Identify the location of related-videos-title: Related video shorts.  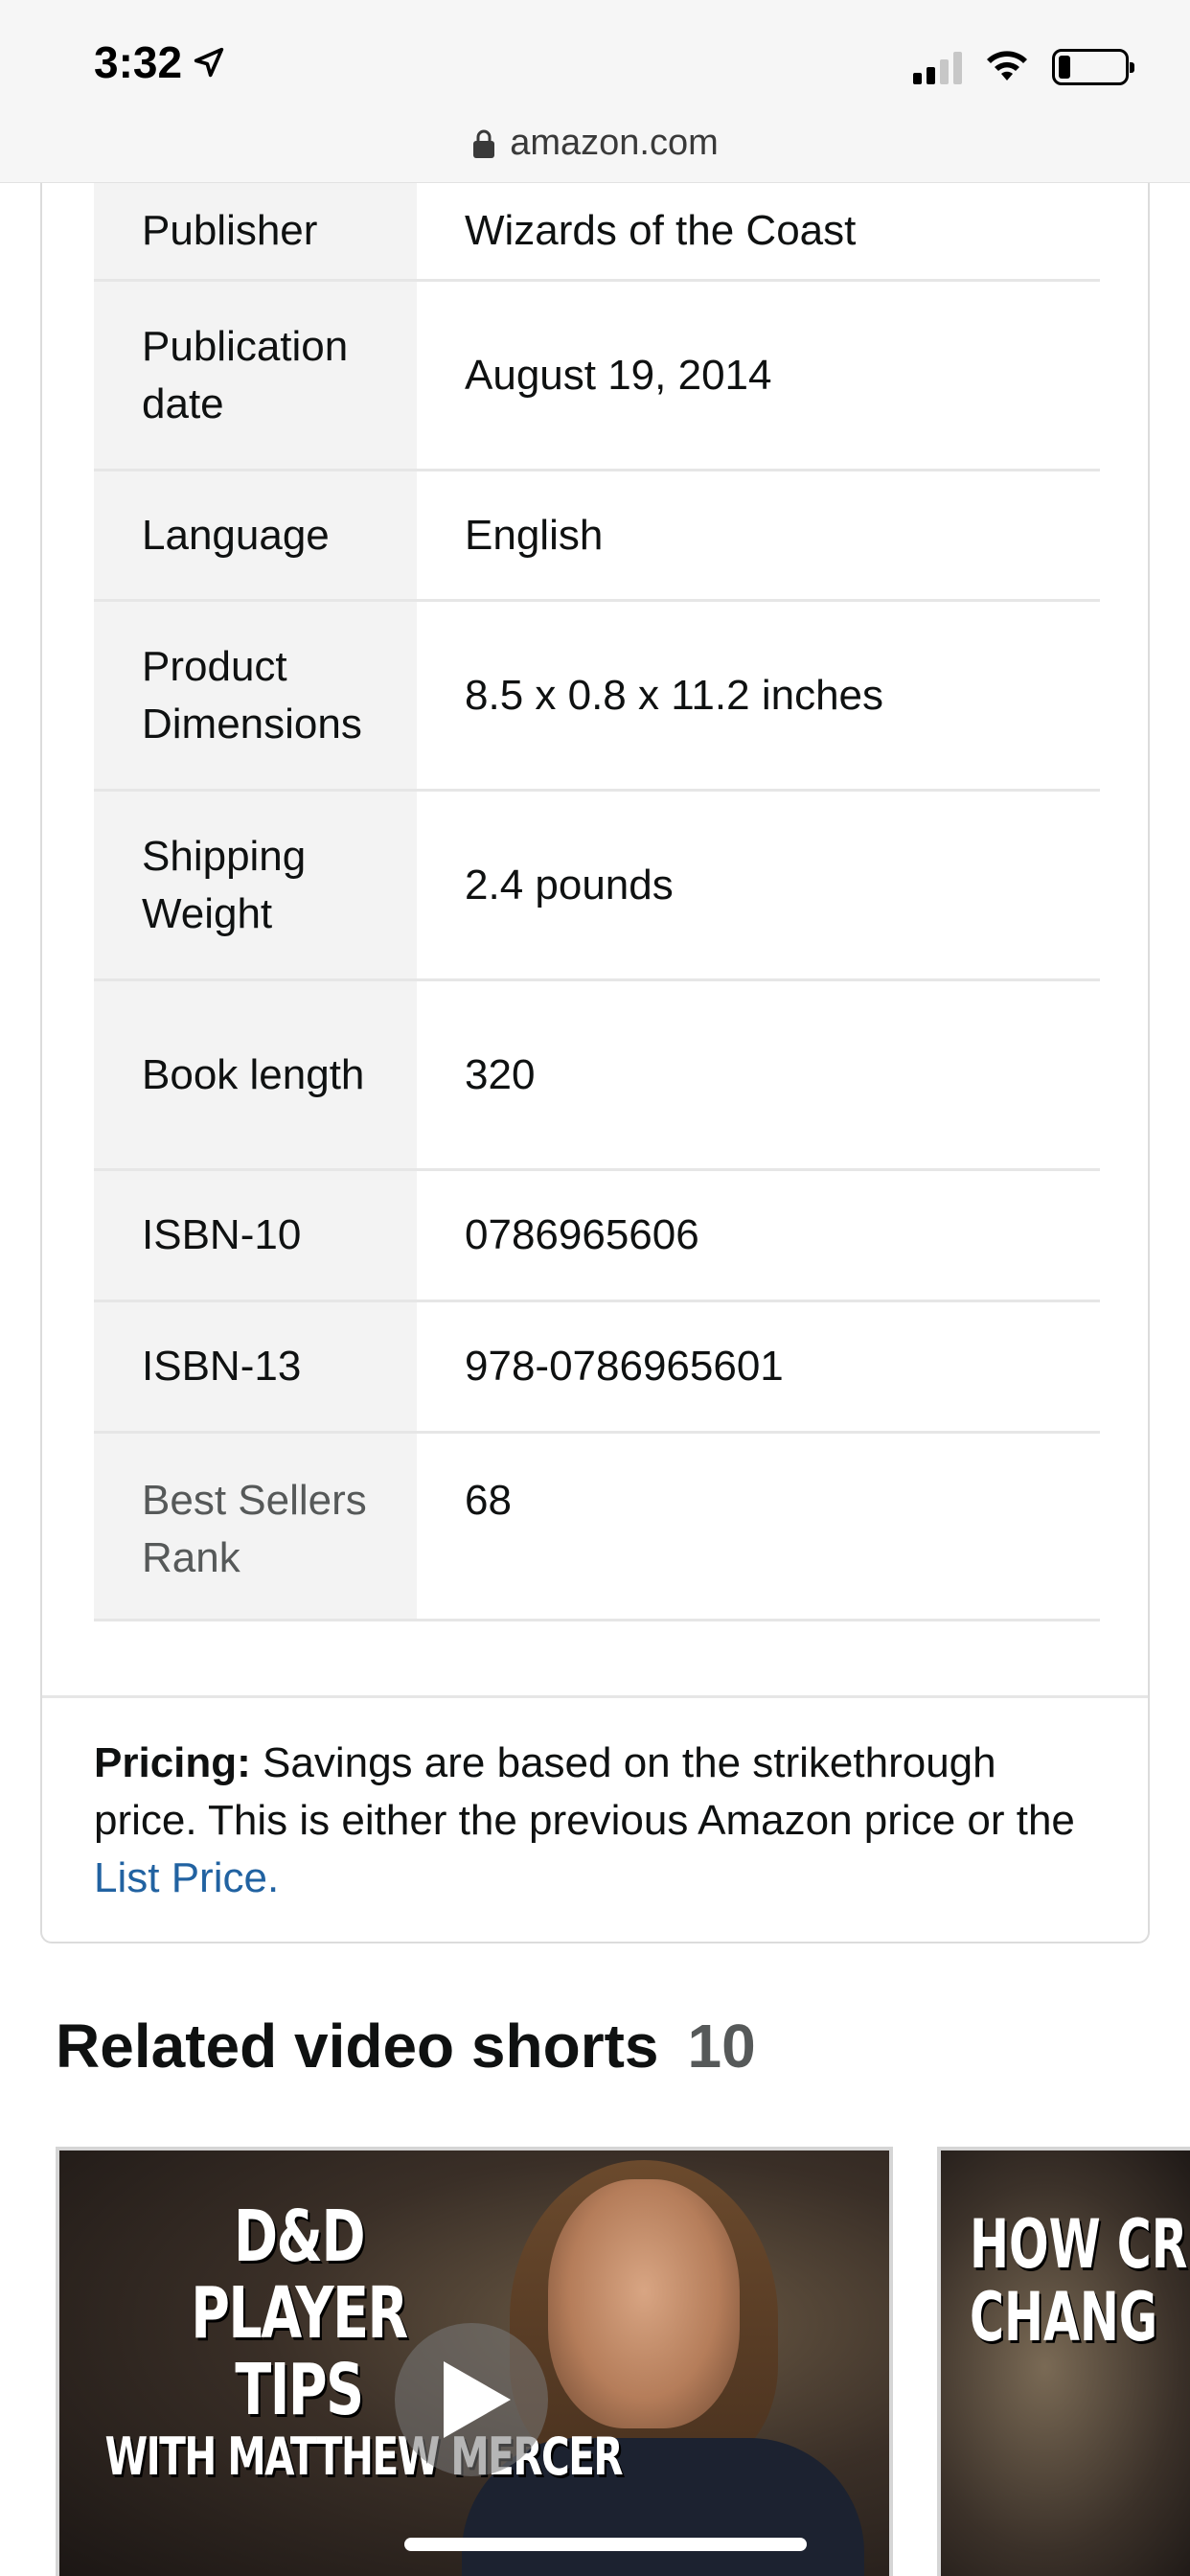
(358, 2046).